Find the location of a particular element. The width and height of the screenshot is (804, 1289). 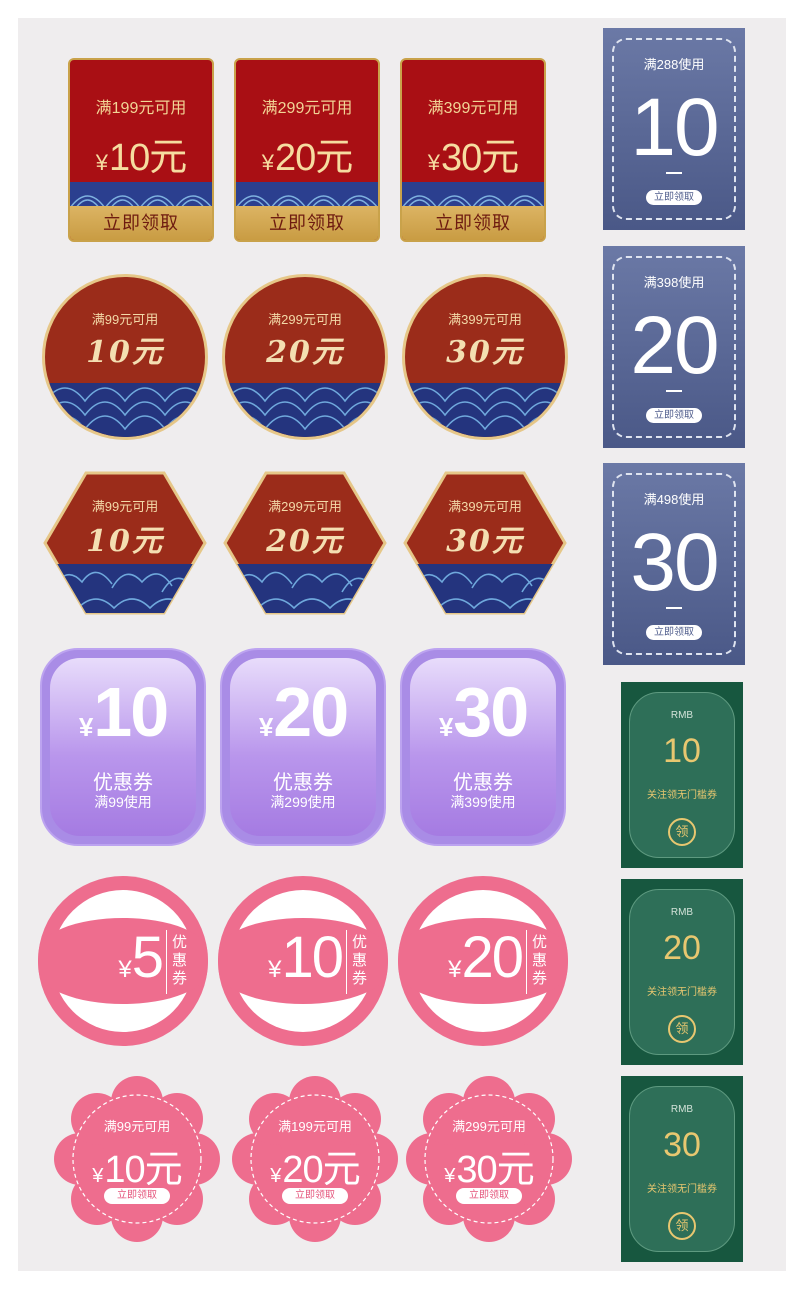

coupon-condition: 满398使用 is located at coordinates (674, 282).